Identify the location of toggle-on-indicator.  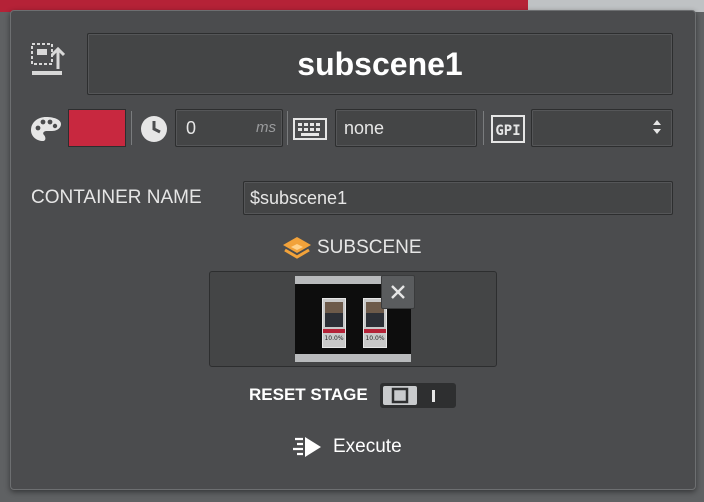
(433, 396).